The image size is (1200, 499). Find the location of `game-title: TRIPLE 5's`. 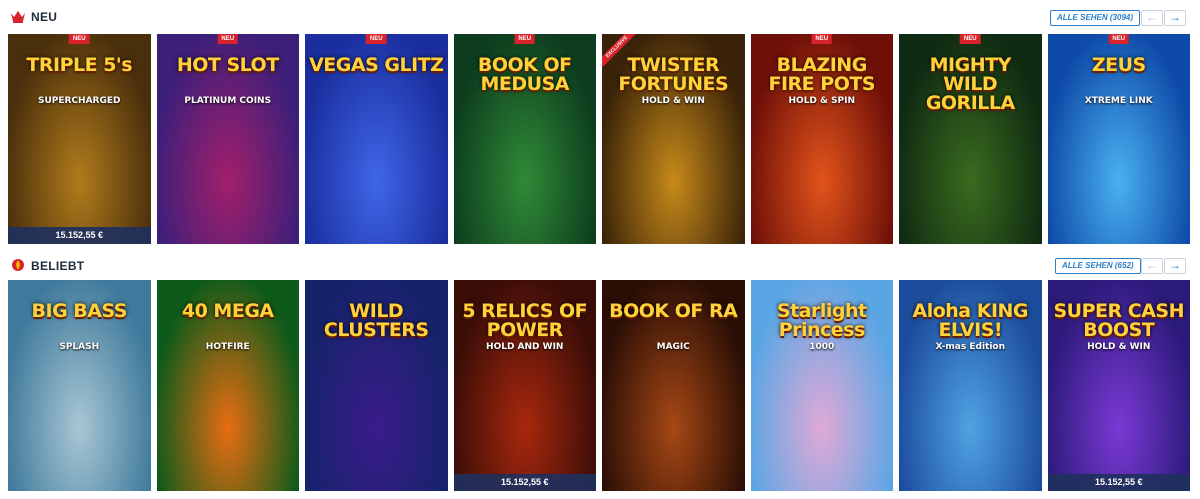

game-title: TRIPLE 5's is located at coordinates (79, 65).